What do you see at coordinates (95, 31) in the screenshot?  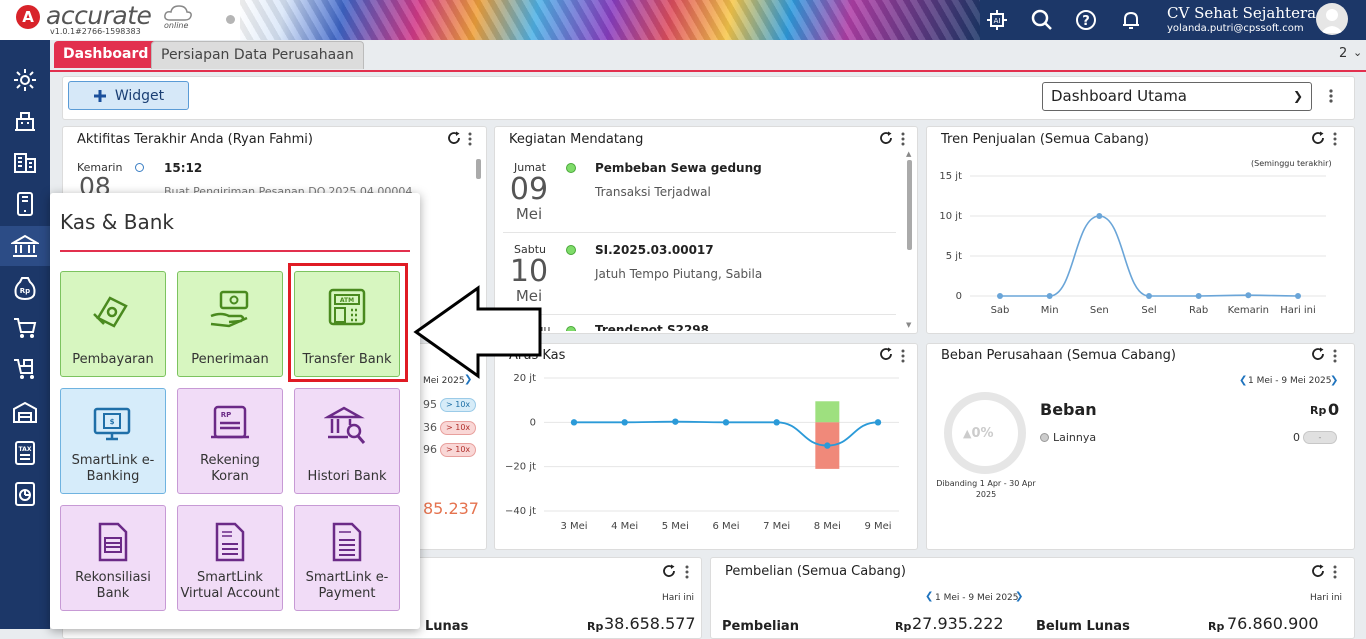 I see `version-label: v1.0.1#2766-1598383` at bounding box center [95, 31].